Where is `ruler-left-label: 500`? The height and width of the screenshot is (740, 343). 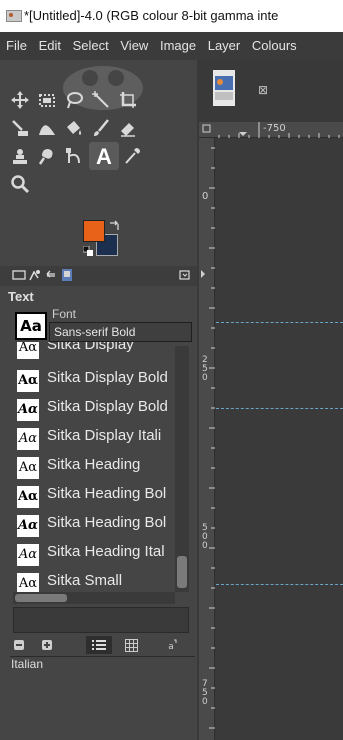
ruler-left-label: 500 is located at coordinates (205, 537).